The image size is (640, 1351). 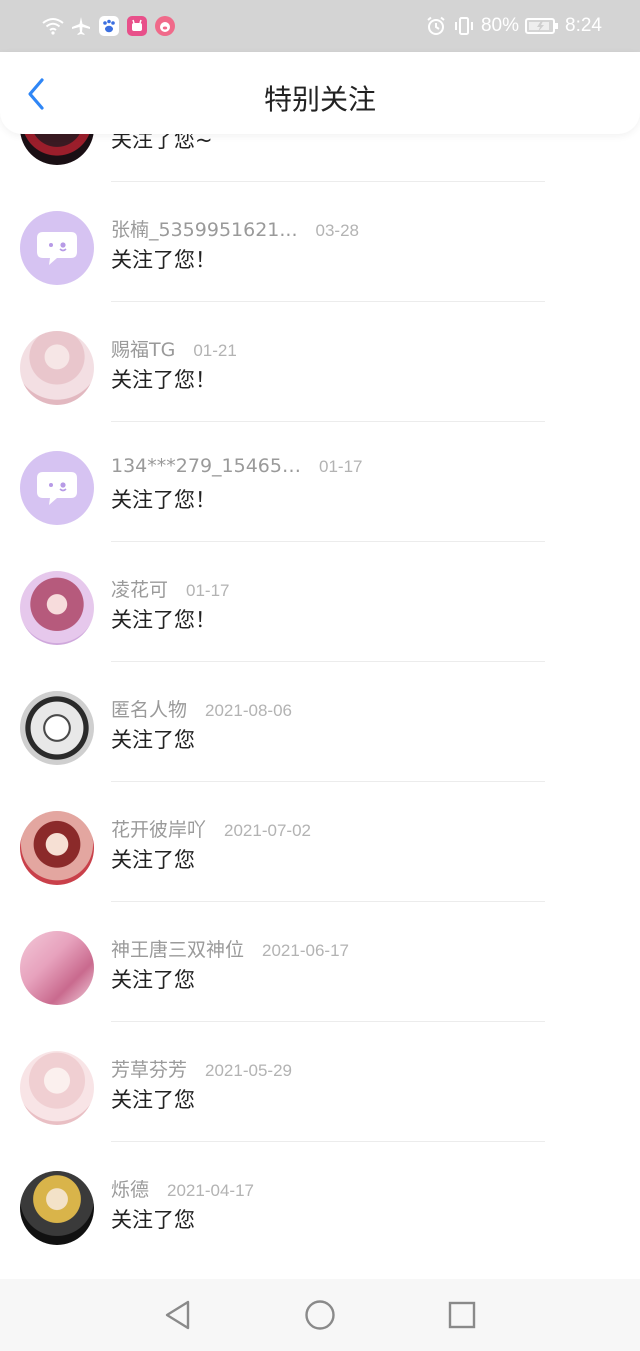 What do you see at coordinates (139, 588) in the screenshot?
I see `user-name: 凌花可` at bounding box center [139, 588].